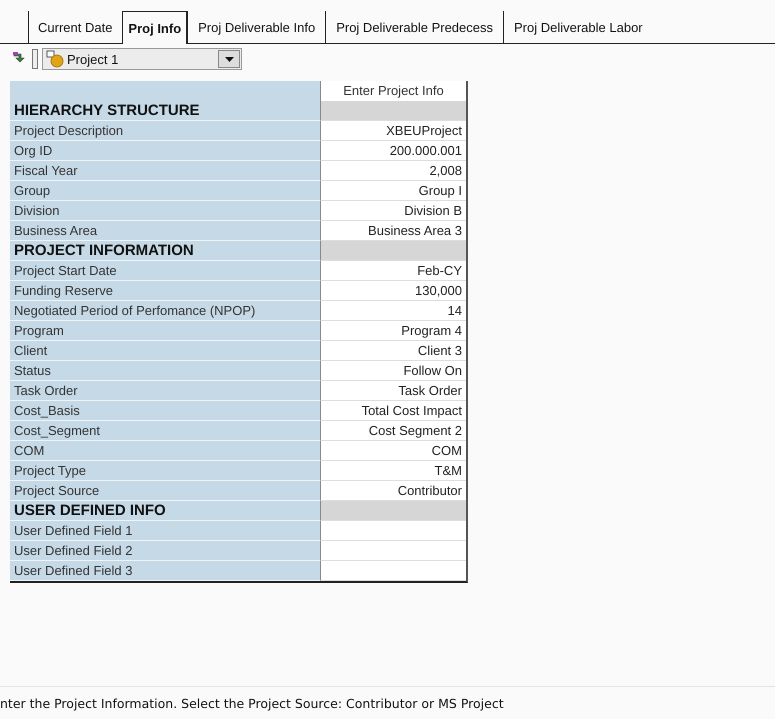 This screenshot has height=719, width=775. What do you see at coordinates (165, 571) in the screenshot?
I see `field-label: User Defined Field 3` at bounding box center [165, 571].